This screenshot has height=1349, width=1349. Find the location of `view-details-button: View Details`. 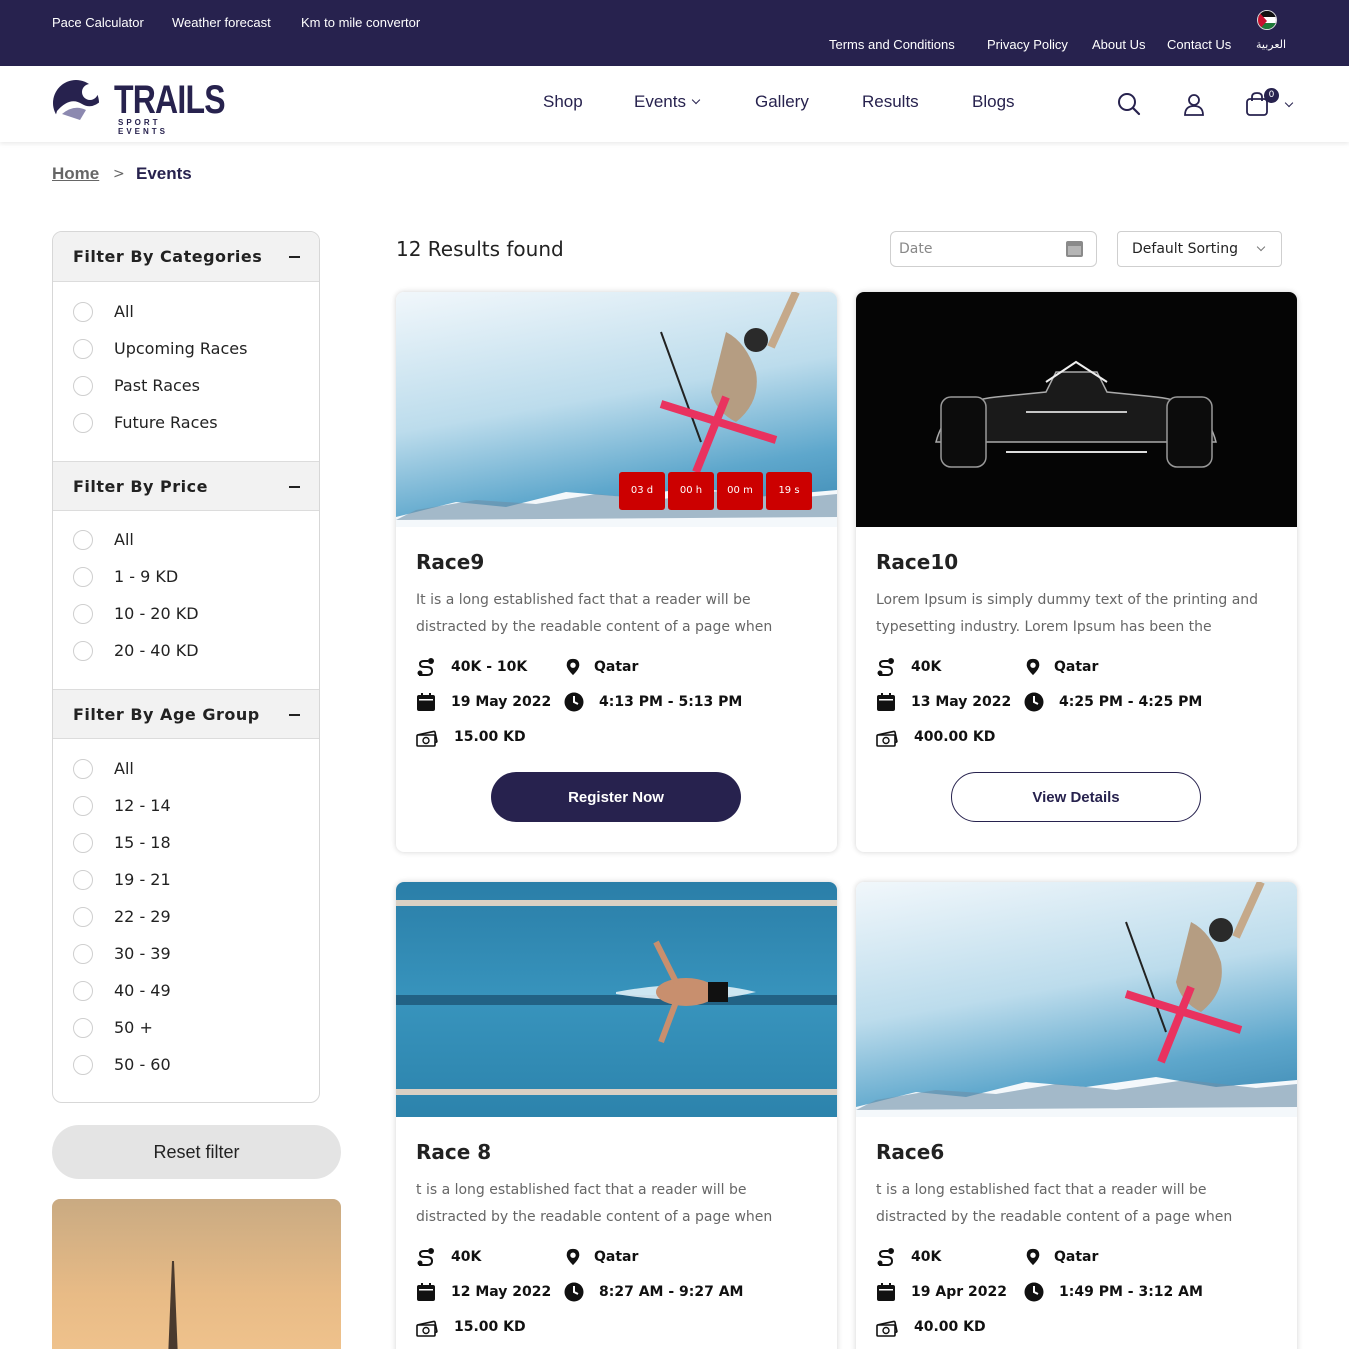

view-details-button: View Details is located at coordinates (1076, 797).